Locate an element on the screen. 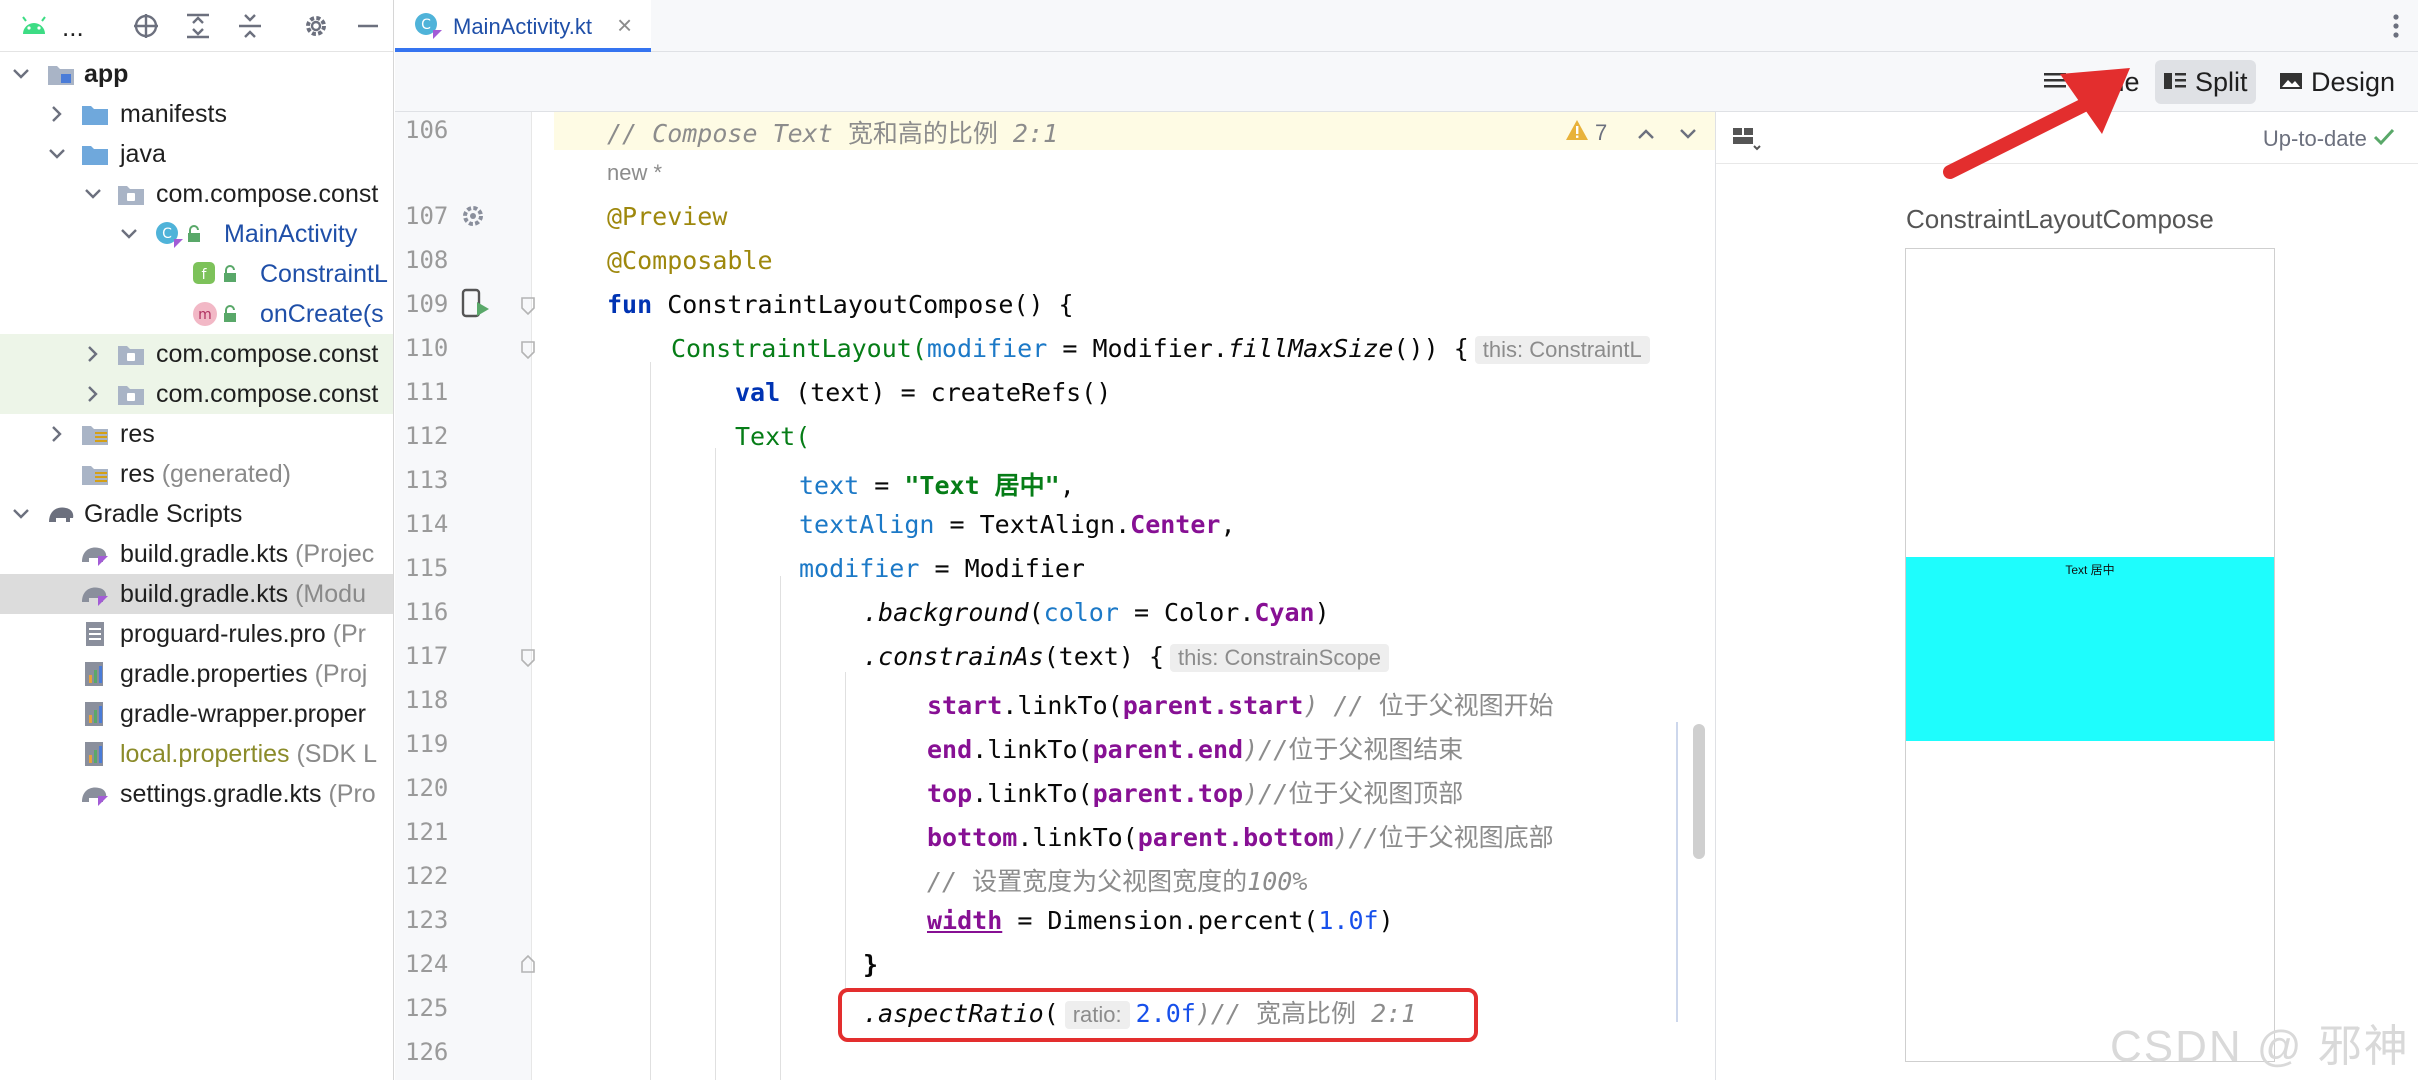 The height and width of the screenshot is (1080, 2418). design-mode-button: Design is located at coordinates (2337, 82).